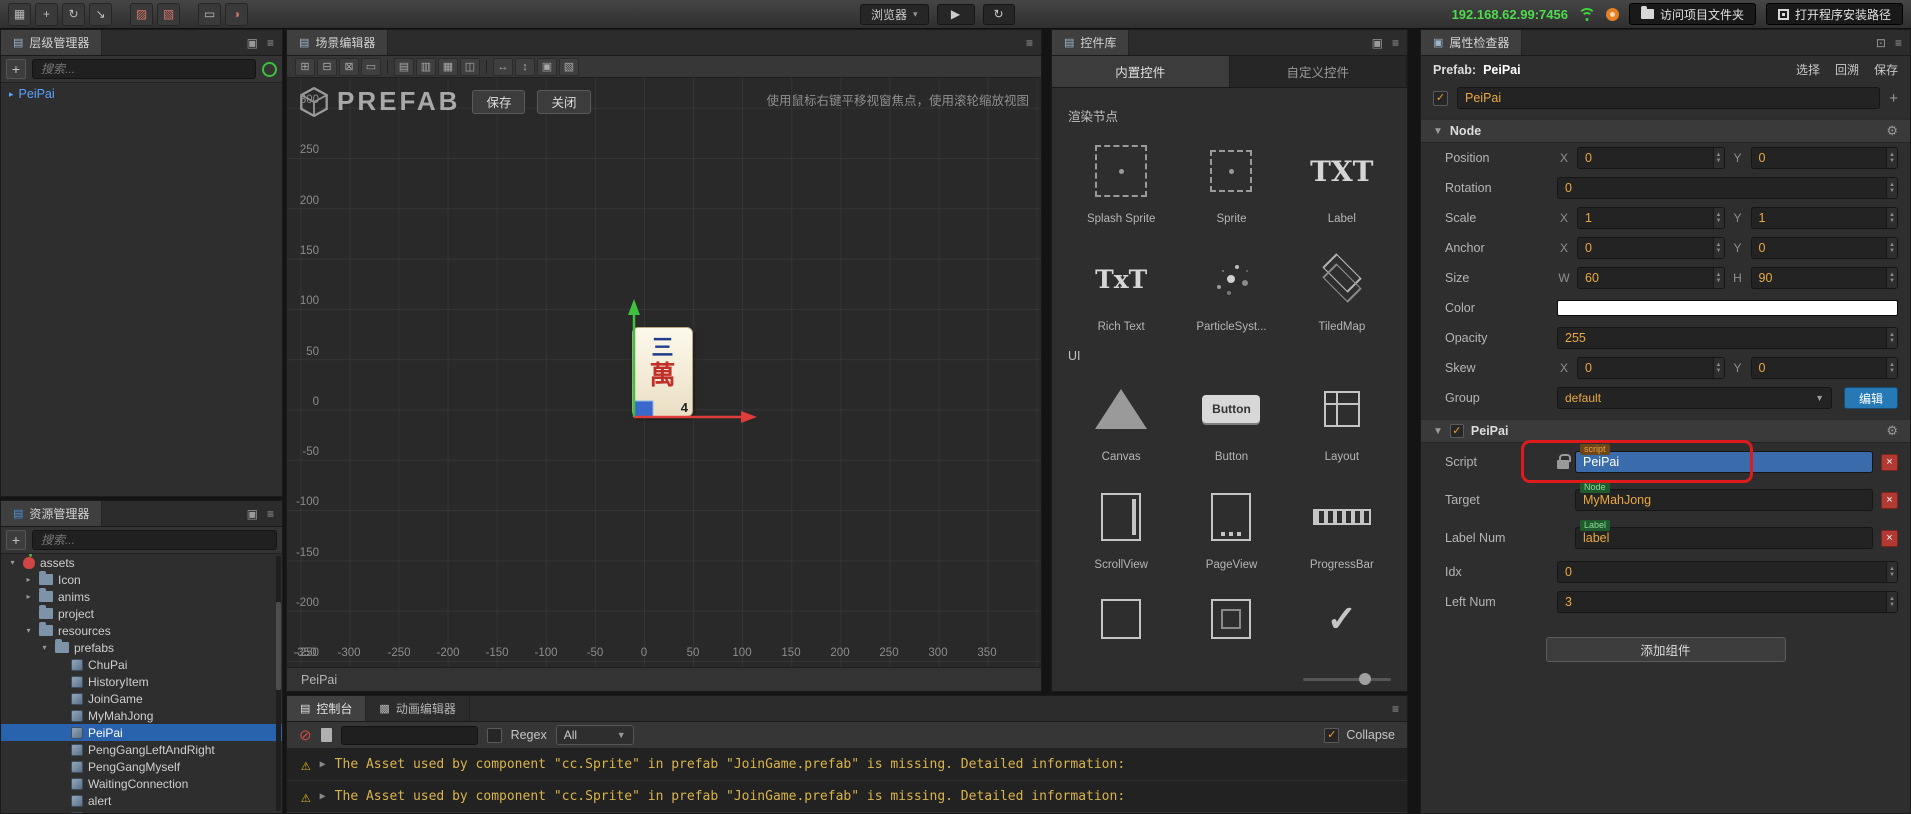  Describe the element at coordinates (1342, 528) in the screenshot. I see `library-item-progressbar: ProgressBar` at that location.